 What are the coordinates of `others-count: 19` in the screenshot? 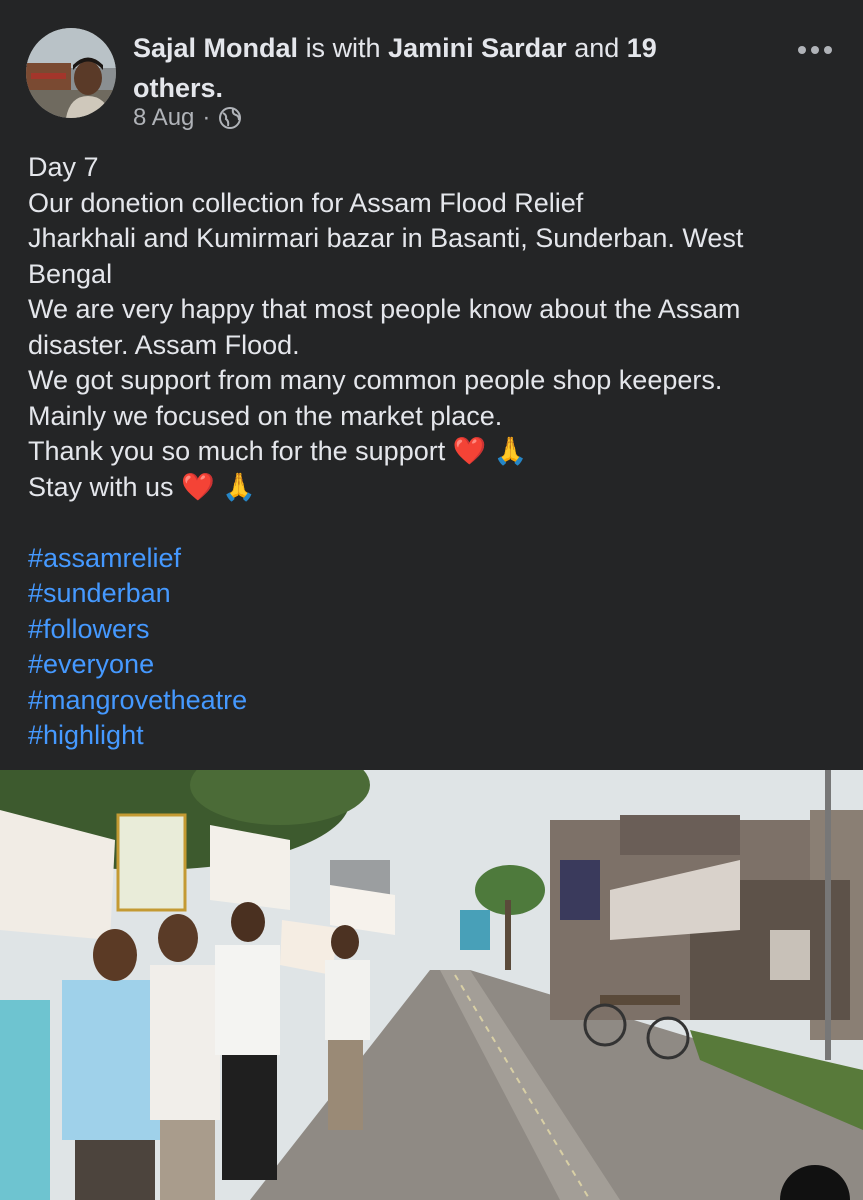 It's located at (642, 48).